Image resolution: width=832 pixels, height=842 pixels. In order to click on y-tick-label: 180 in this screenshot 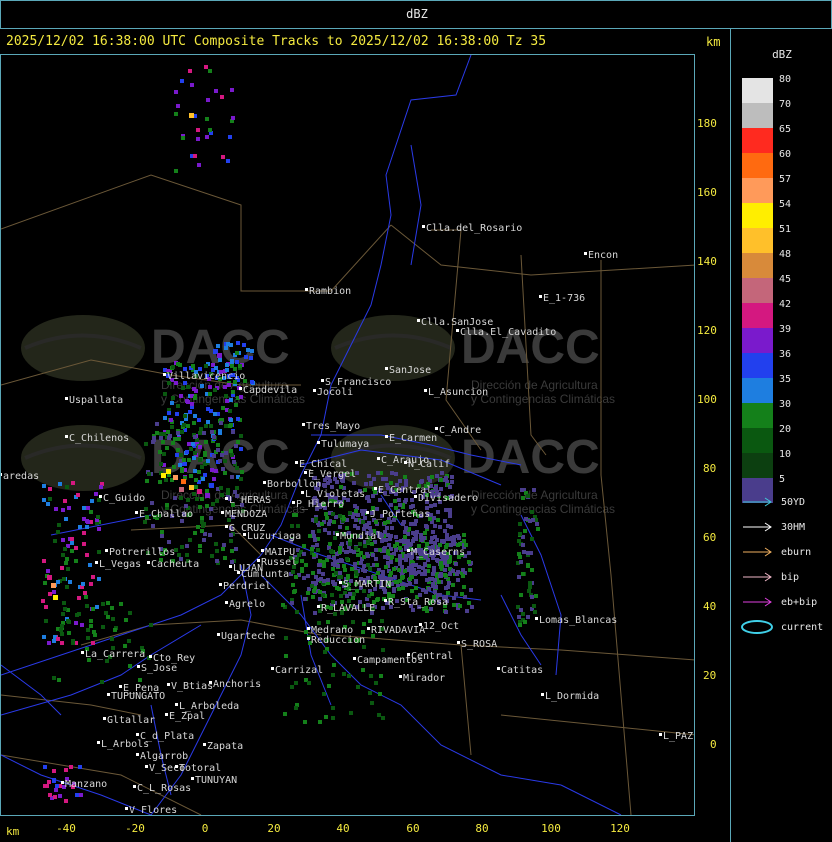, I will do `click(707, 123)`.